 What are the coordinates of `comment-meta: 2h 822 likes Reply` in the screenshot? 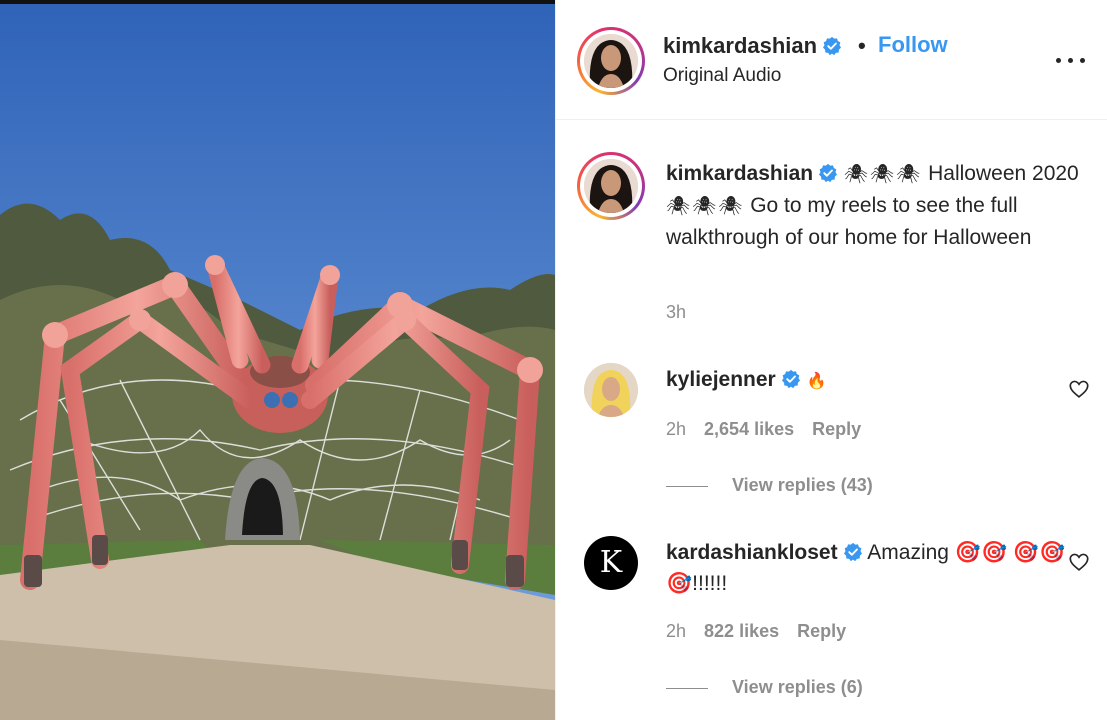 It's located at (765, 631).